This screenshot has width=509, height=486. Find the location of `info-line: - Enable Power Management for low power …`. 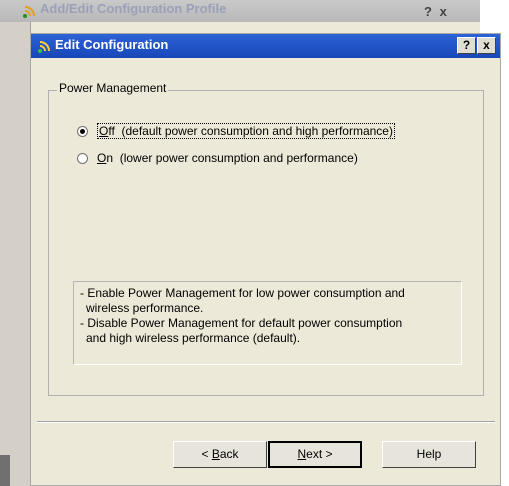

info-line: - Enable Power Management for low power … is located at coordinates (242, 293).